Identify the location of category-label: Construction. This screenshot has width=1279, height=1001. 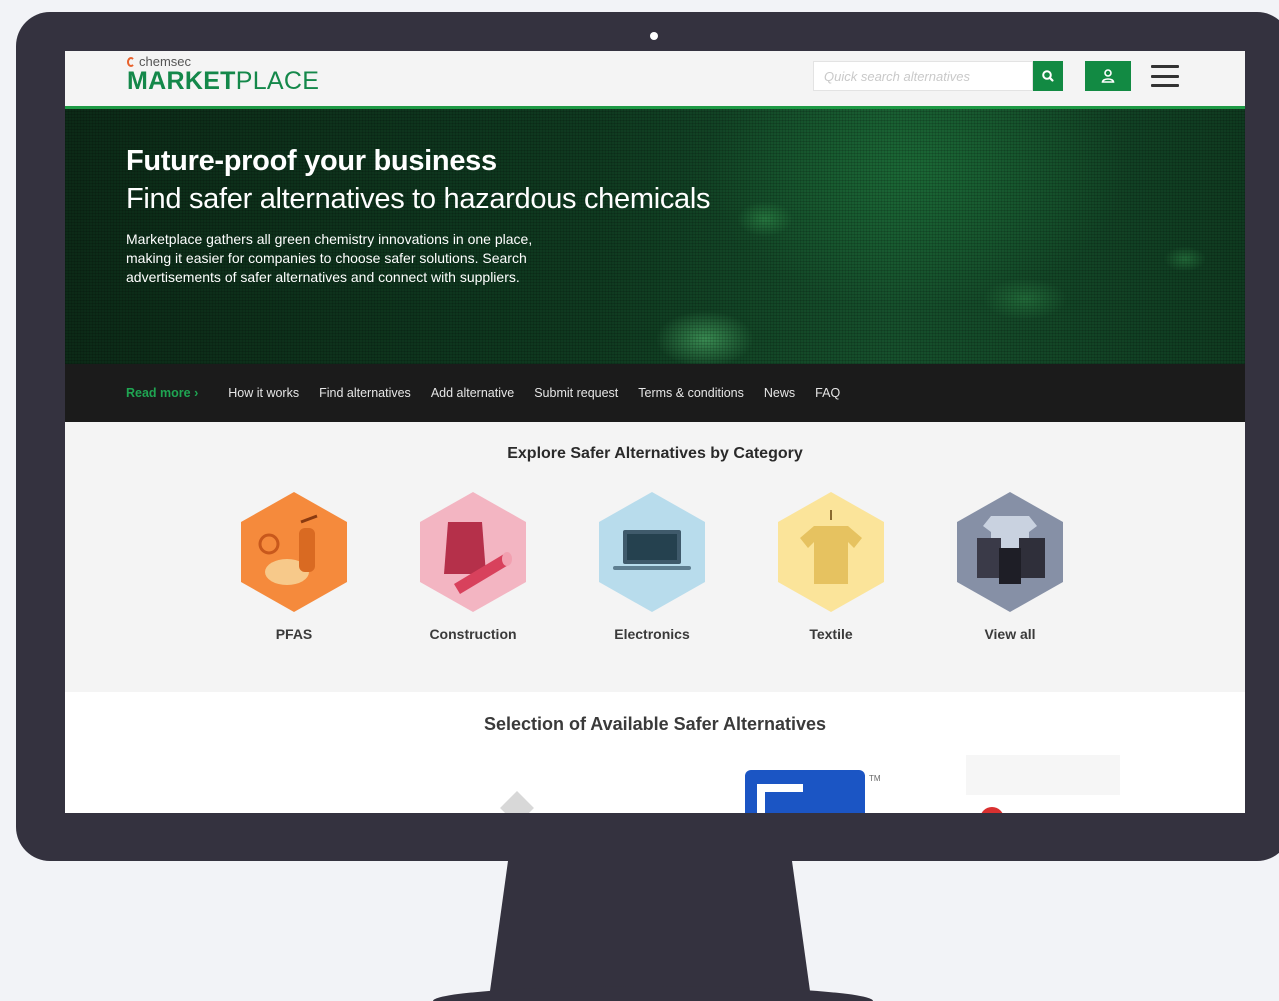
(473, 634).